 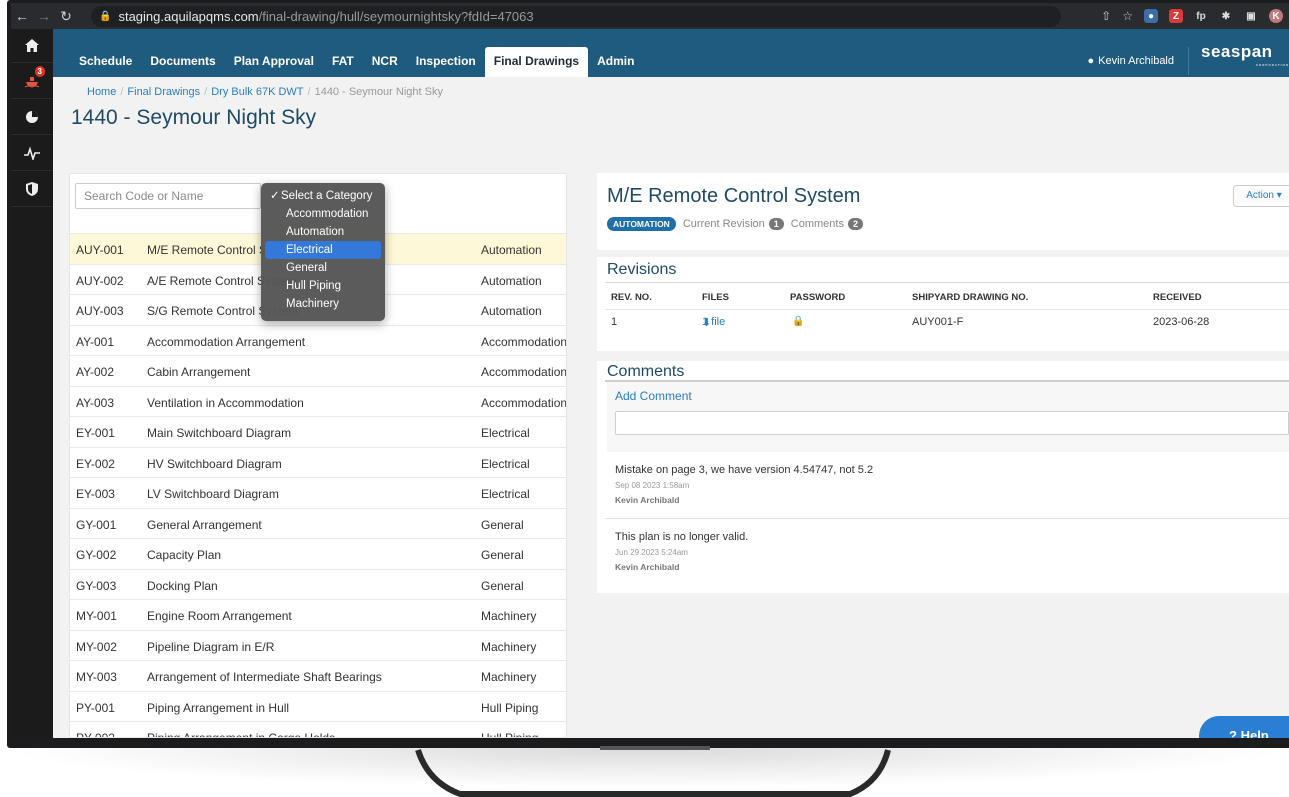 What do you see at coordinates (1106, 16) in the screenshot?
I see `share-icon: ⇧` at bounding box center [1106, 16].